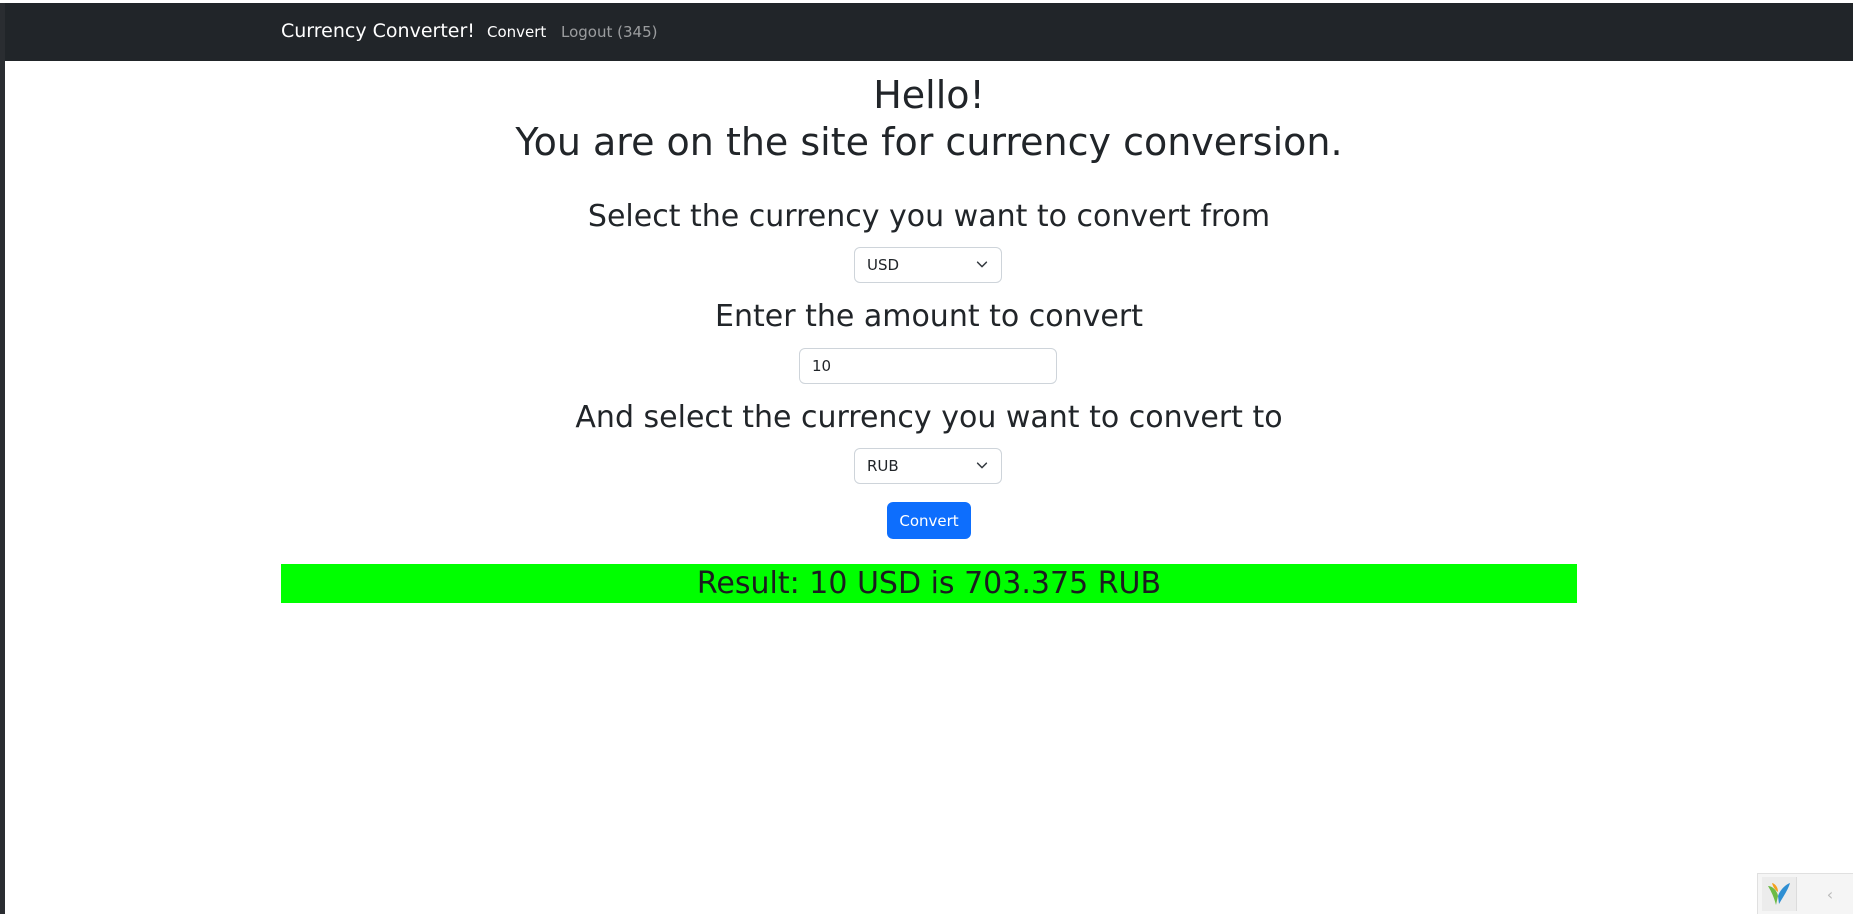  What do you see at coordinates (609, 32) in the screenshot?
I see `nav-link-logout: Logout (345)` at bounding box center [609, 32].